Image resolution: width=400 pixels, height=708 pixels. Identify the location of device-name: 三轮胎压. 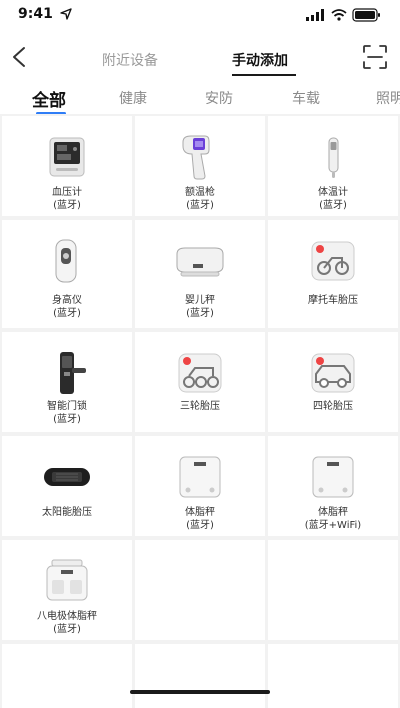
(200, 406).